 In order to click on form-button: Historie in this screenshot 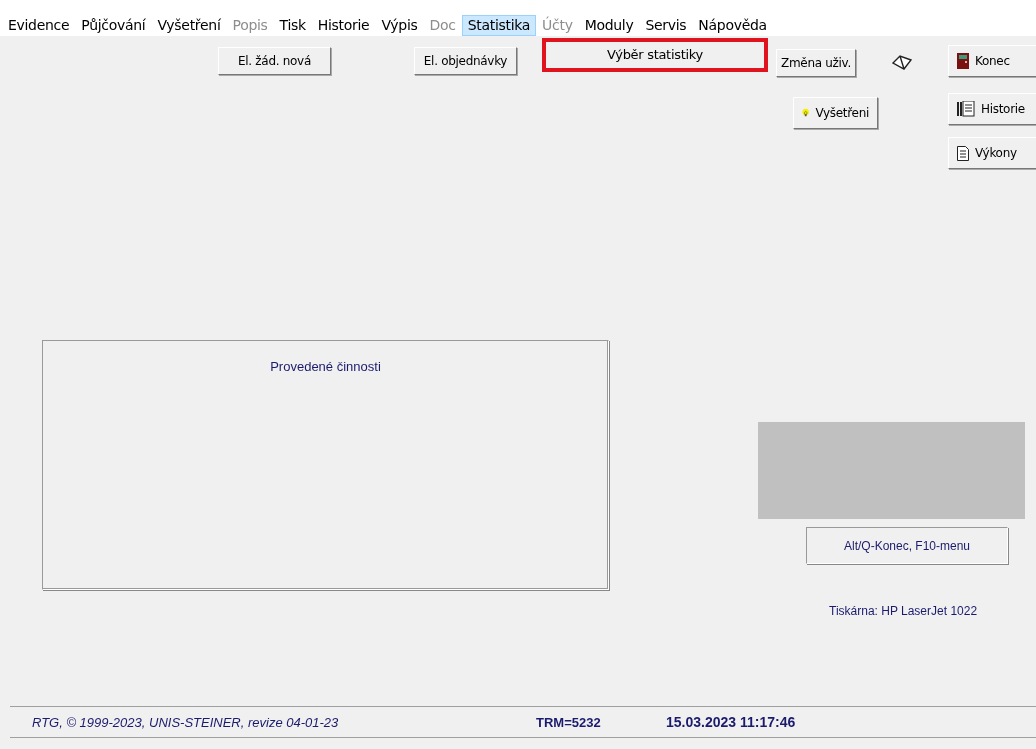, I will do `click(992, 109)`.